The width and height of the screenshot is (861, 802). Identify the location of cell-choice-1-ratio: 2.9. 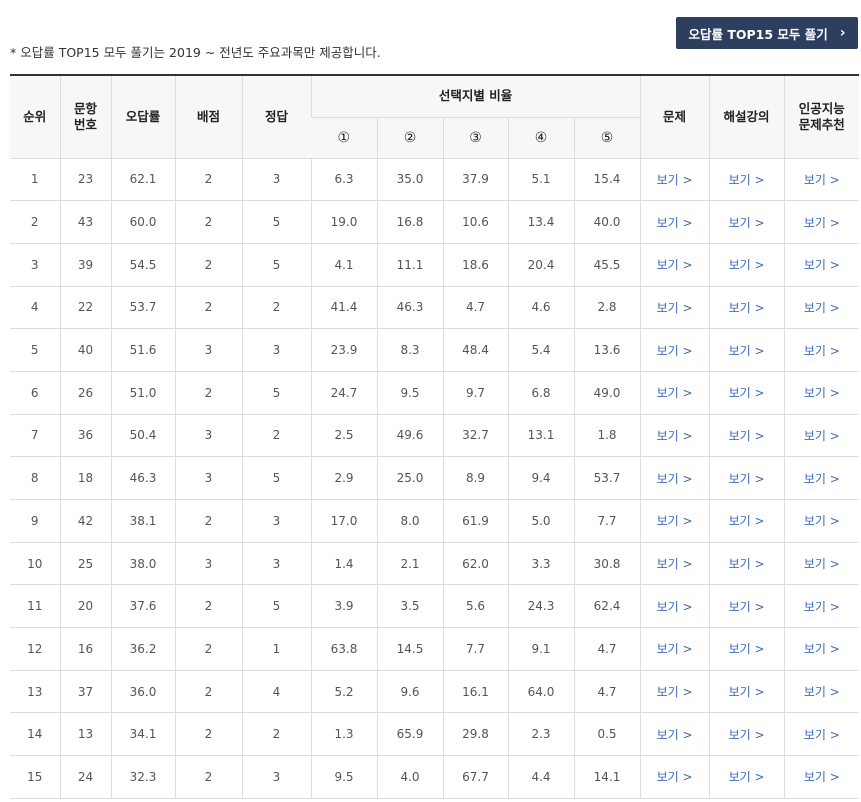
(343, 478).